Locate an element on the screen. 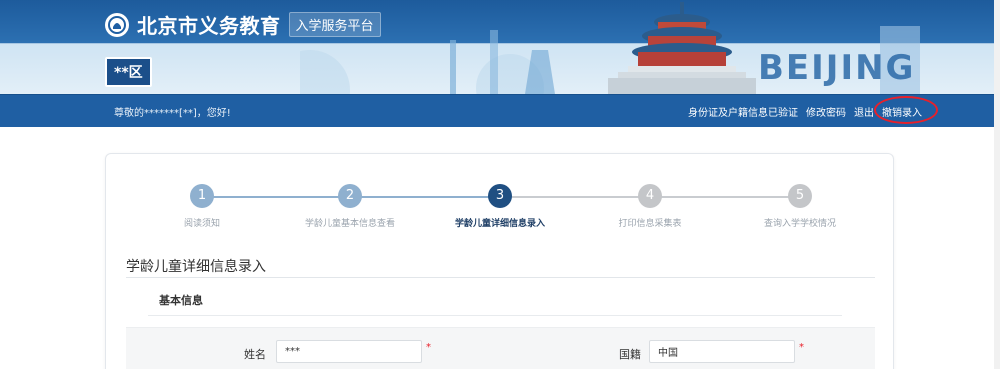  highlight-circle-annotation is located at coordinates (906, 110).